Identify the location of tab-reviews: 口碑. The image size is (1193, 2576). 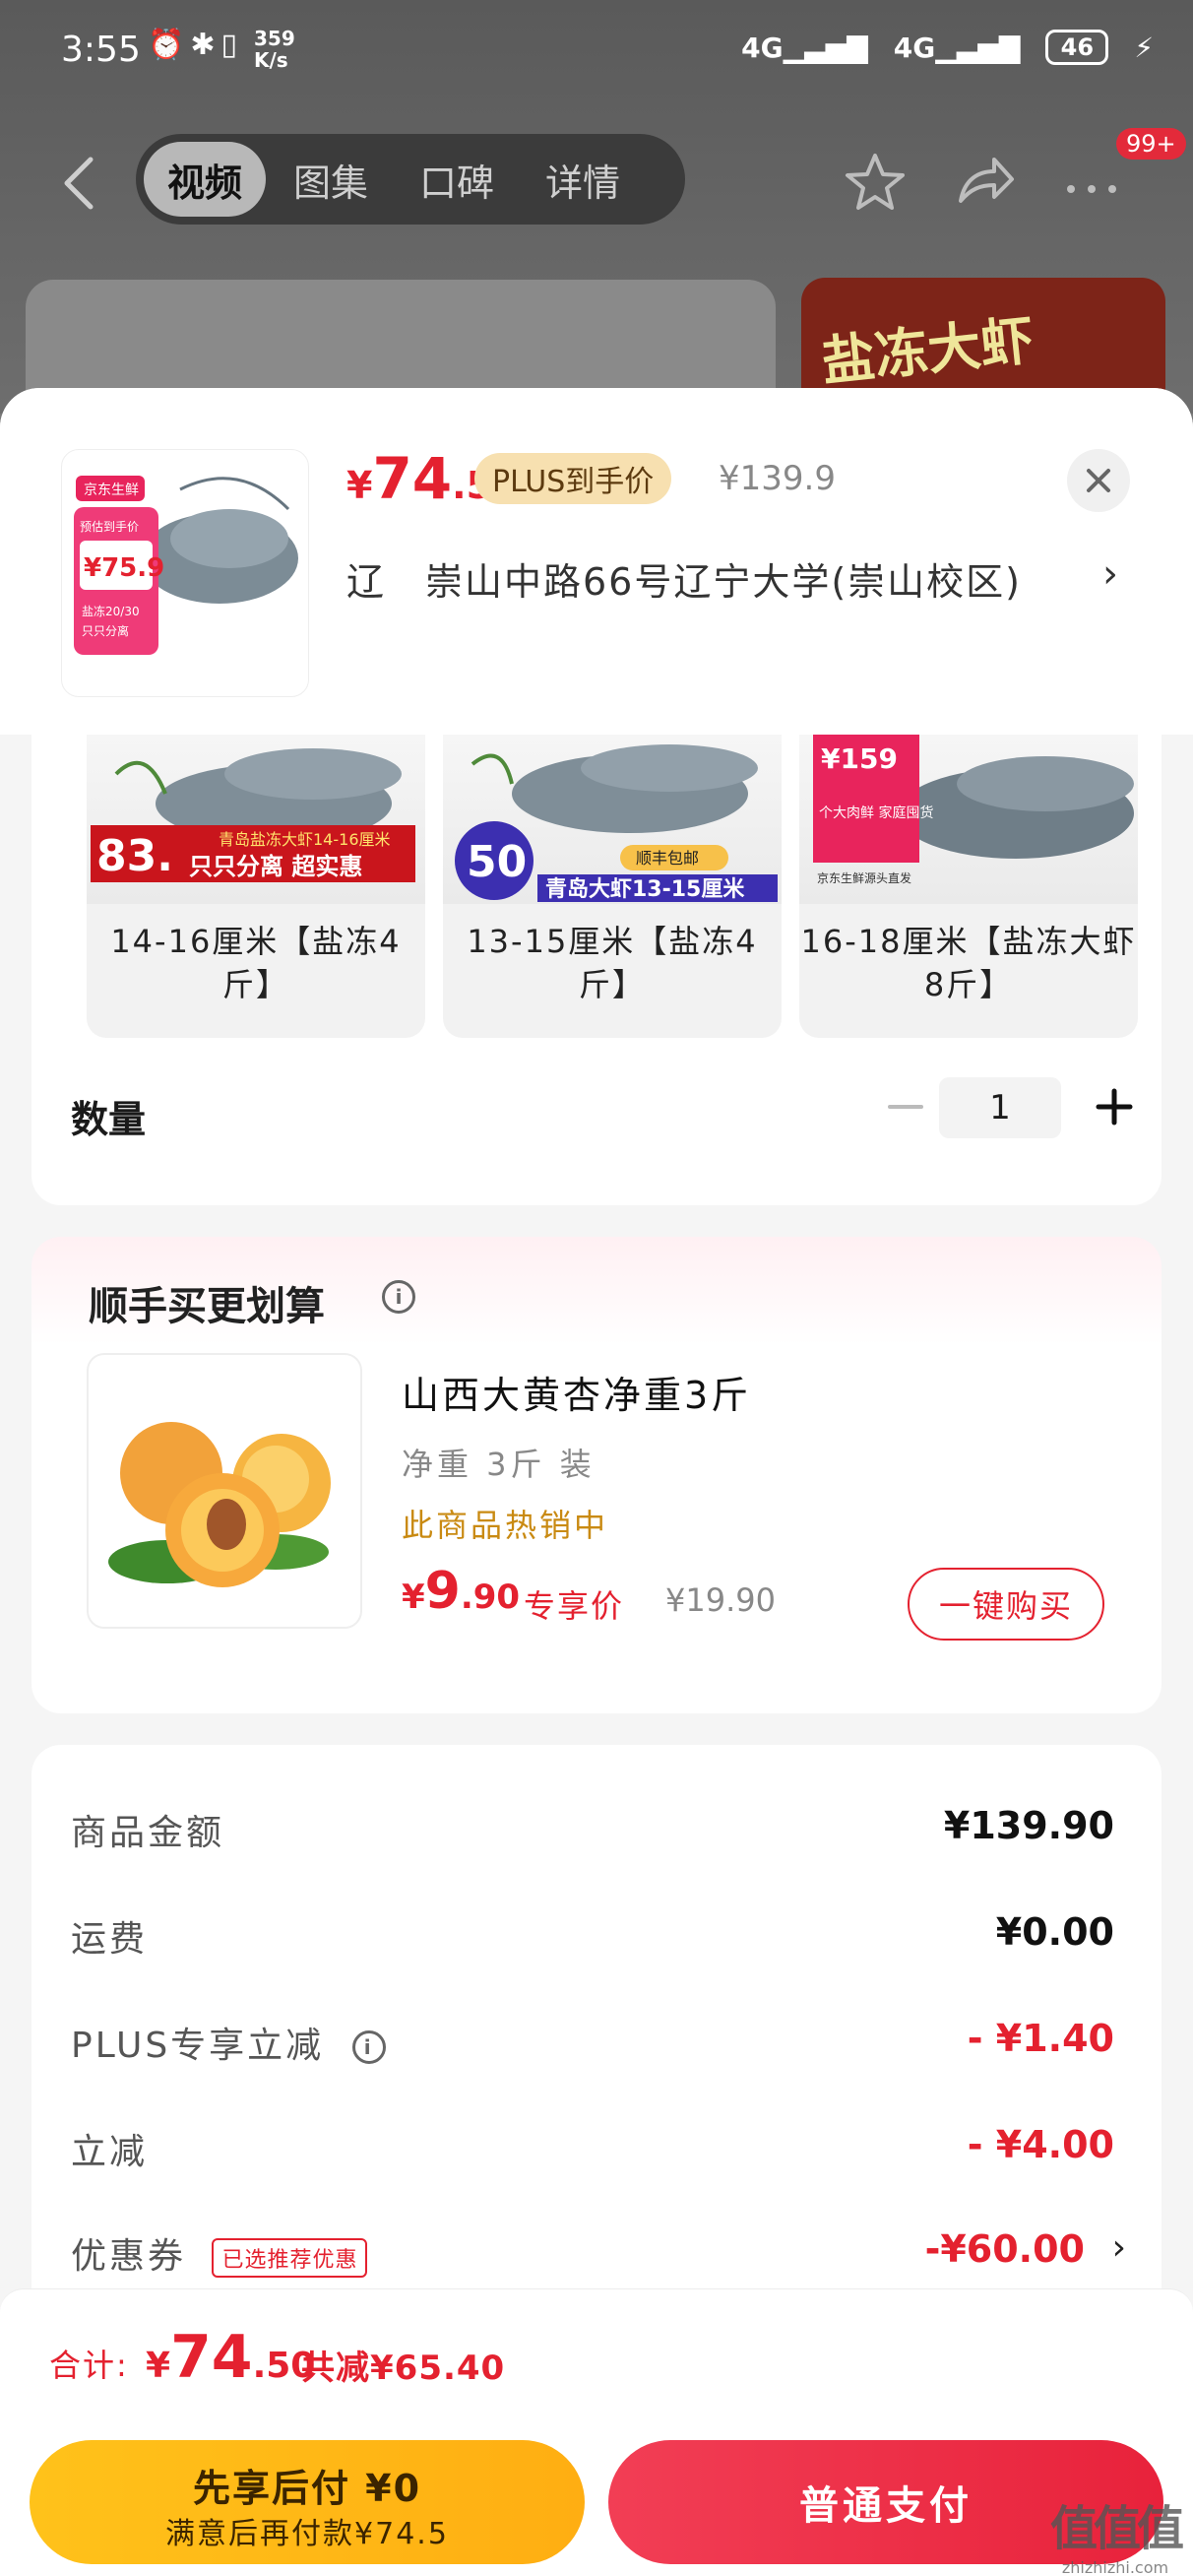
(457, 179).